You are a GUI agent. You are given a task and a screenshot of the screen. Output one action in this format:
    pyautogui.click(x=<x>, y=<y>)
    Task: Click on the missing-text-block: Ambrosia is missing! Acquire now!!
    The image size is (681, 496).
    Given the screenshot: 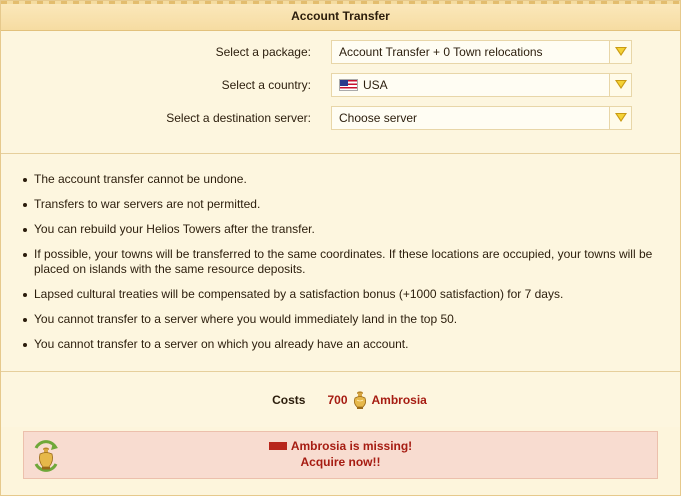 What is the action you would take?
    pyautogui.click(x=340, y=454)
    